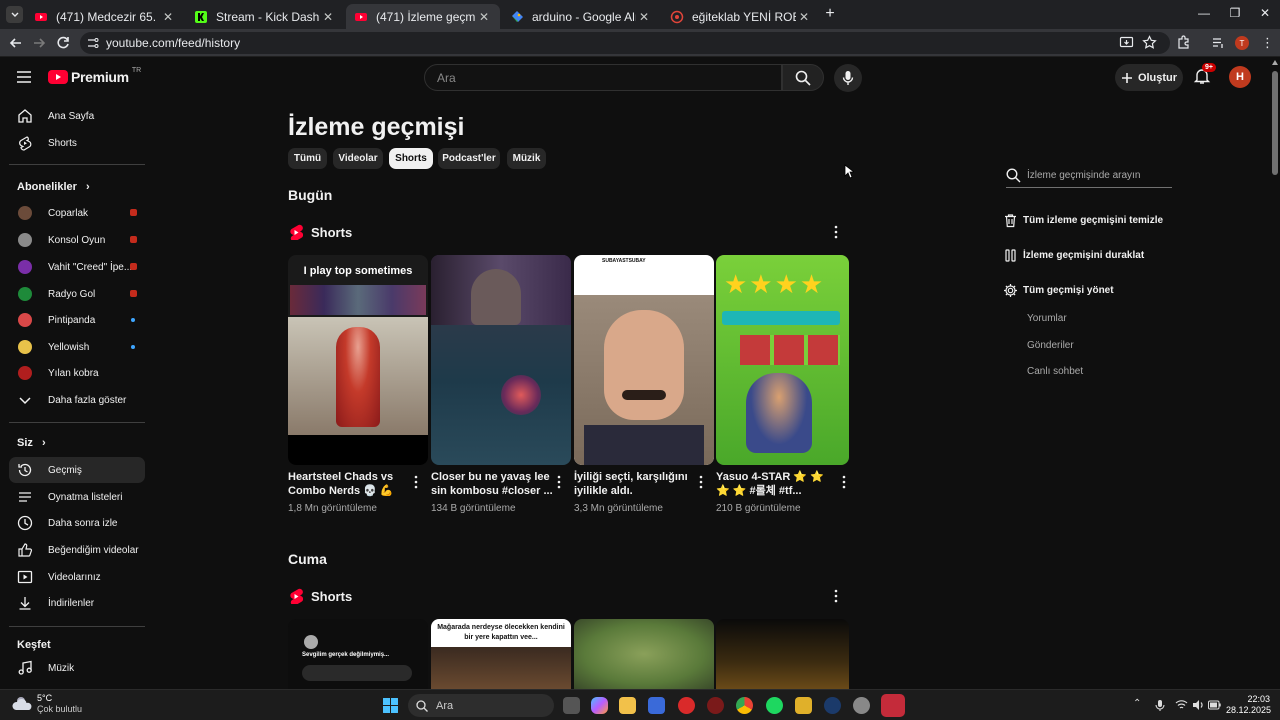  I want to click on sidebar-item-subscription: Pintipanda, so click(77, 320).